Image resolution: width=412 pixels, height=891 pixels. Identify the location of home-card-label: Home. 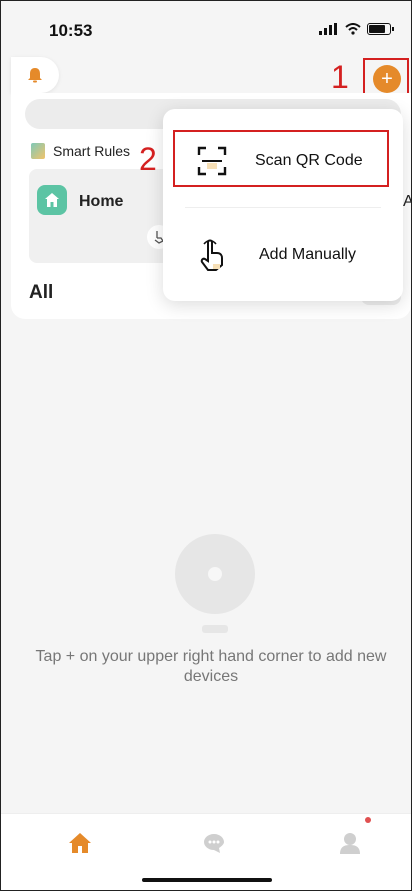
(101, 201).